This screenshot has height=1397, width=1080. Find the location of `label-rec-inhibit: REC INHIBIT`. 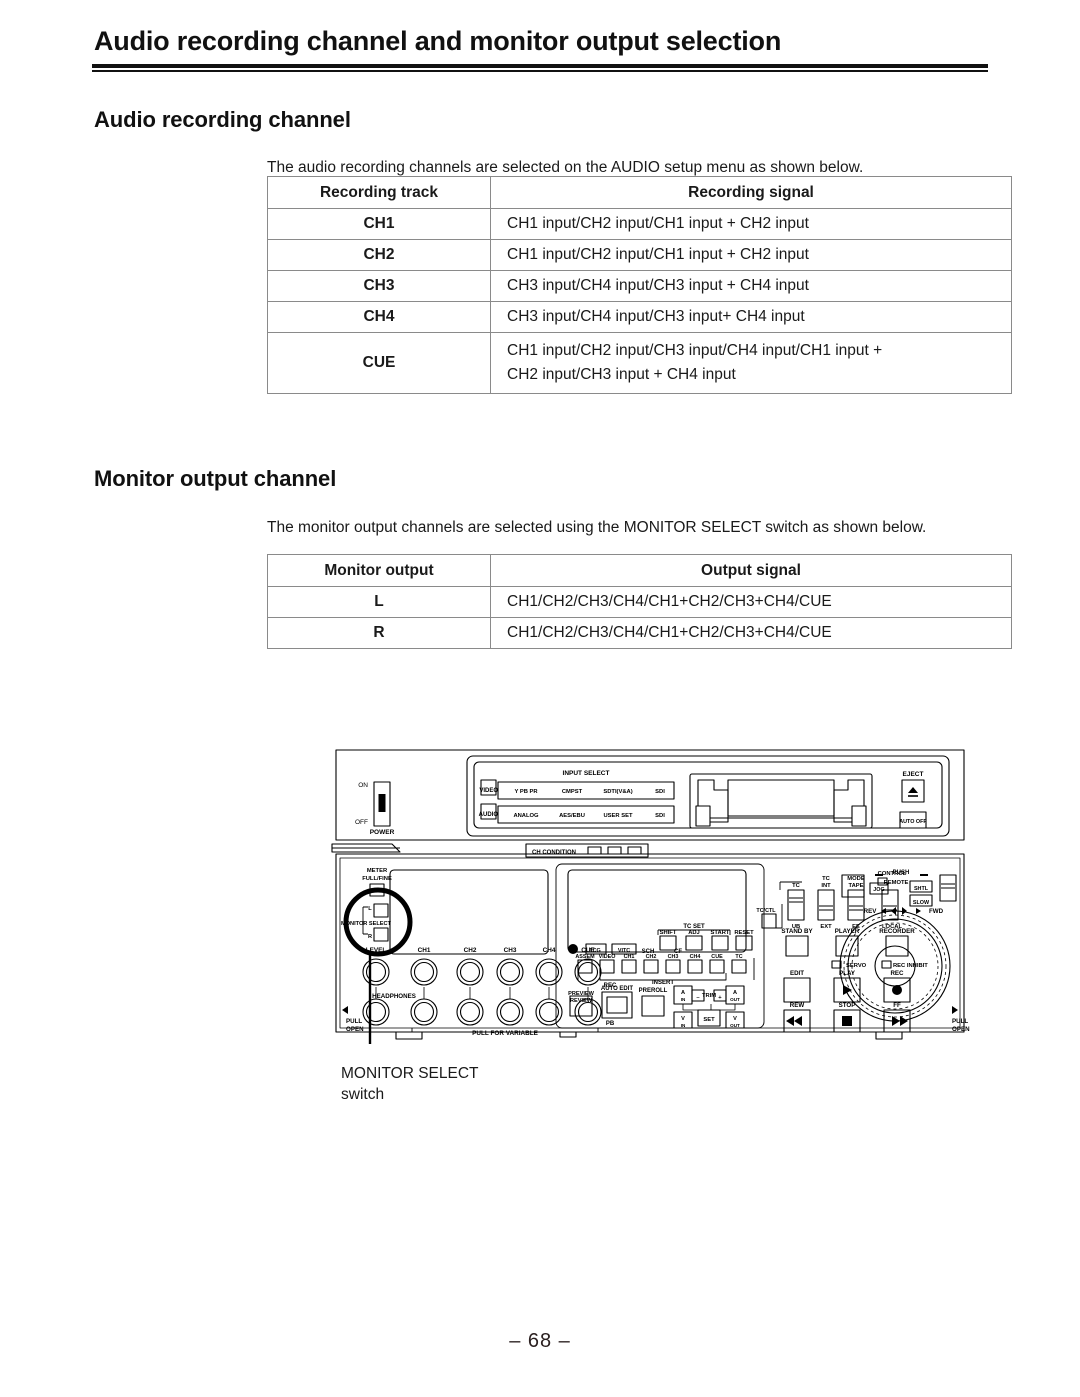

label-rec-inhibit: REC INHIBIT is located at coordinates (910, 966).